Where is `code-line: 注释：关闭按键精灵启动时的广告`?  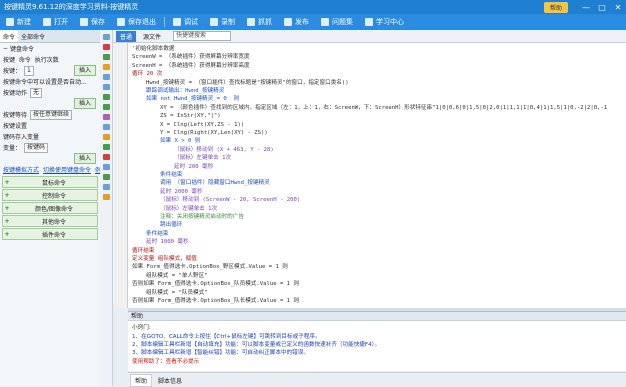 code-line: 注释：关闭按键精灵启动时的广告 is located at coordinates (202, 217).